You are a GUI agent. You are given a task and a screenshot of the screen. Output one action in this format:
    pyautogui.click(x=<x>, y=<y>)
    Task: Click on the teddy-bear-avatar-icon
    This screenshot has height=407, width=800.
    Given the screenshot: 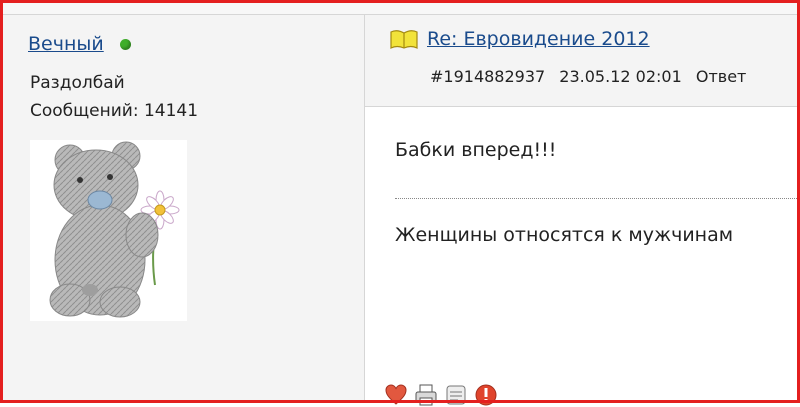 What is the action you would take?
    pyautogui.click(x=114, y=229)
    